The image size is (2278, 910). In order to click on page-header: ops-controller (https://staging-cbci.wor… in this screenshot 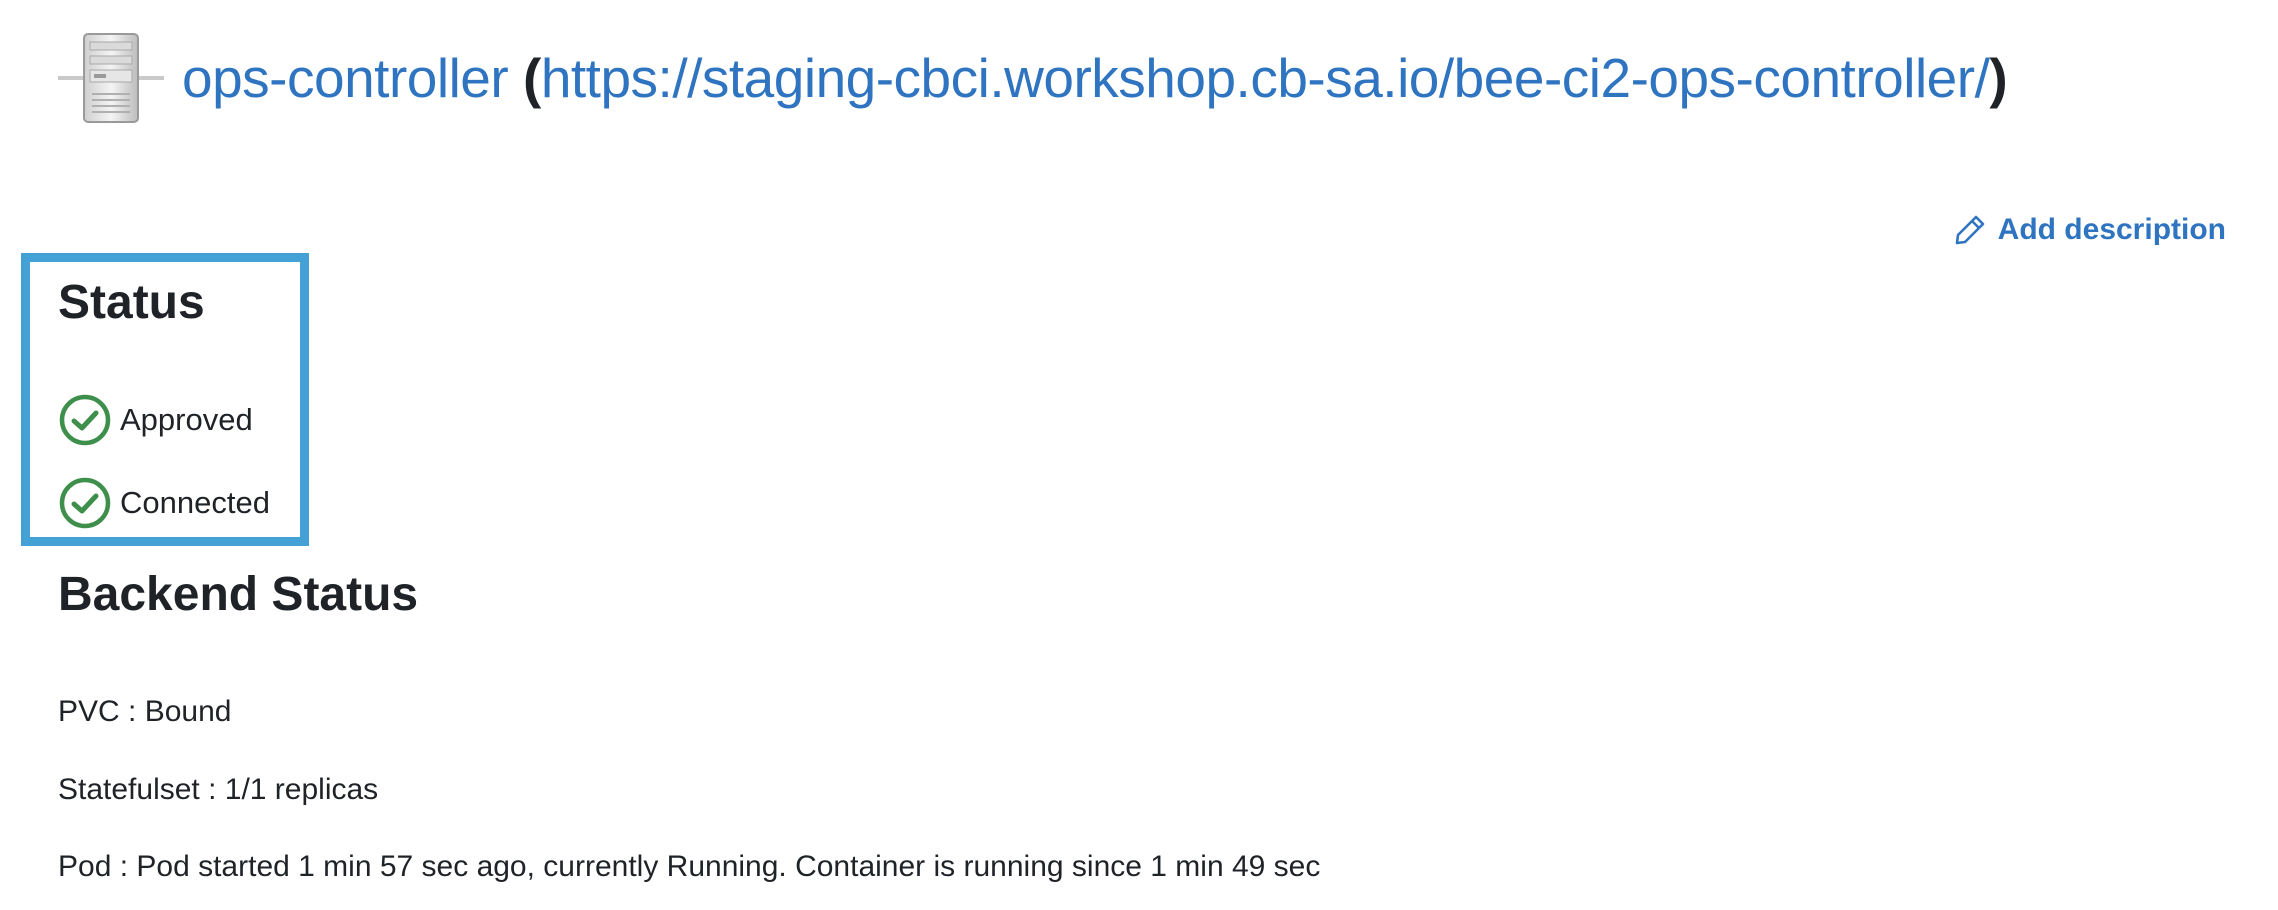, I will do `click(1033, 78)`.